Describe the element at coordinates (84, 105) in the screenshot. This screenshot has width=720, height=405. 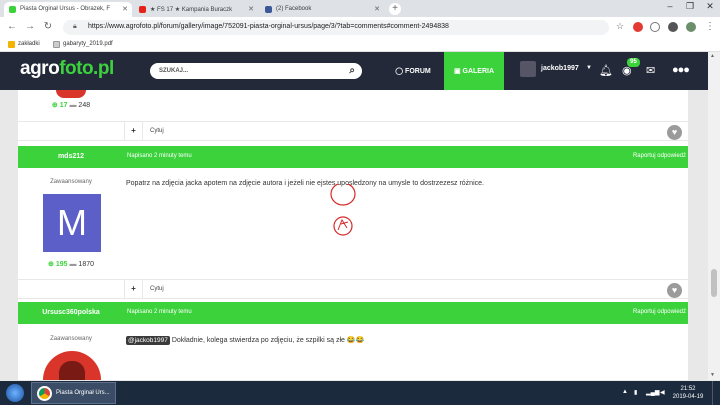
I see `post-count: 248` at that location.